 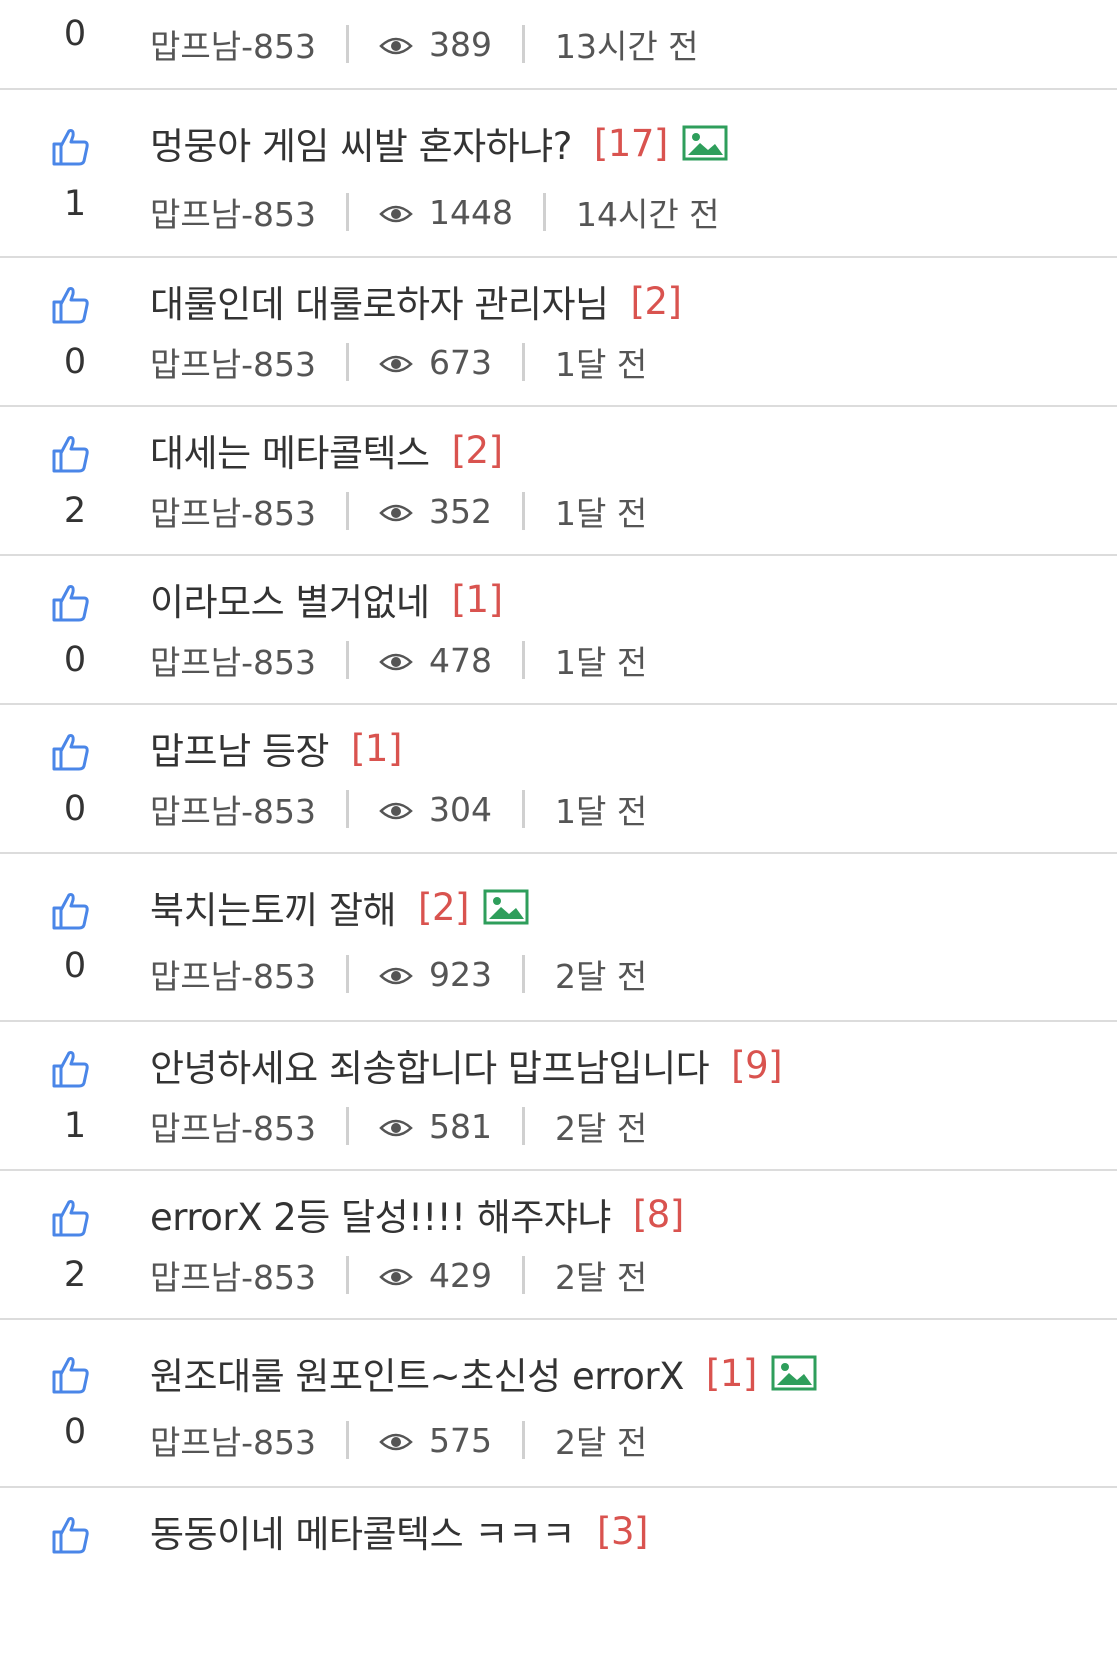 I want to click on view-count: 352, so click(x=460, y=511).